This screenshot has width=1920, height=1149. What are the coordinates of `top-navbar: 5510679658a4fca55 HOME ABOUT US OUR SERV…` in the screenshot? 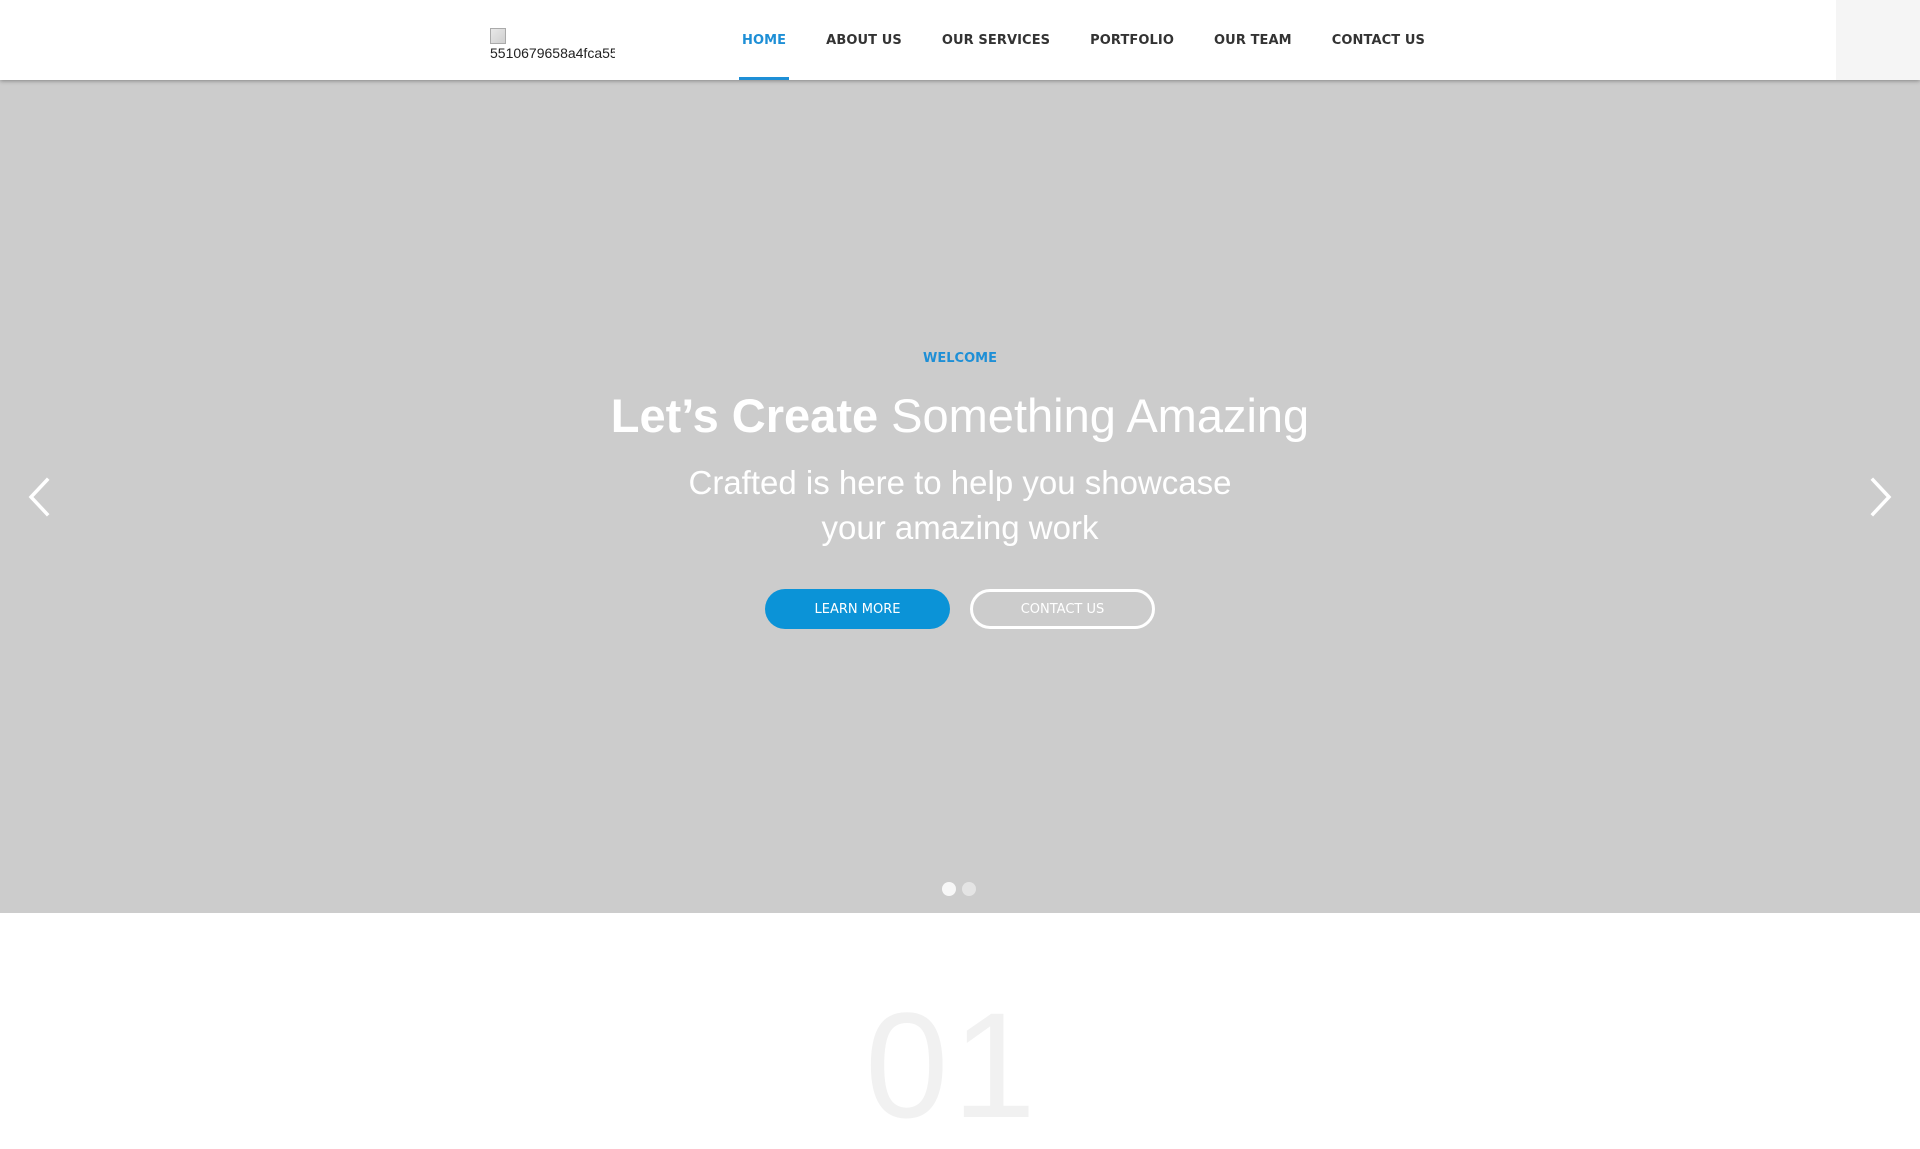 It's located at (960, 40).